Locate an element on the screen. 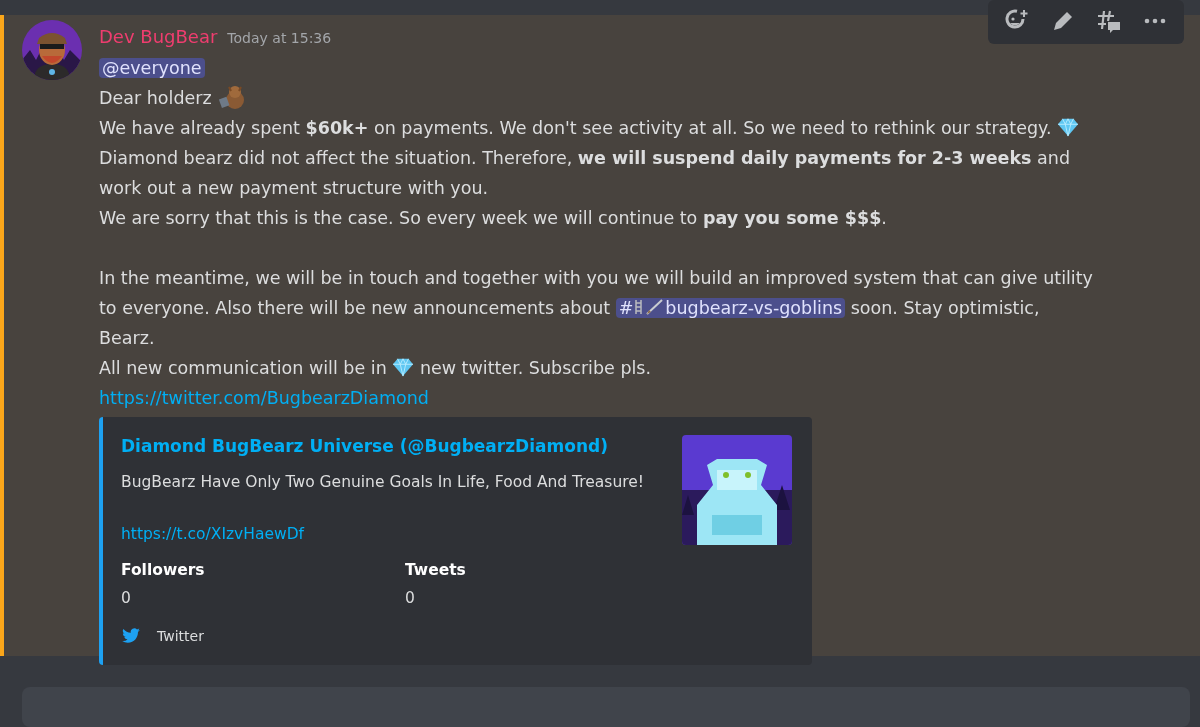 The image size is (1200, 727). embed-description: BugBearz Have Only Two Genuine Goals In Life, Food And Treasure! is located at coordinates (383, 482).